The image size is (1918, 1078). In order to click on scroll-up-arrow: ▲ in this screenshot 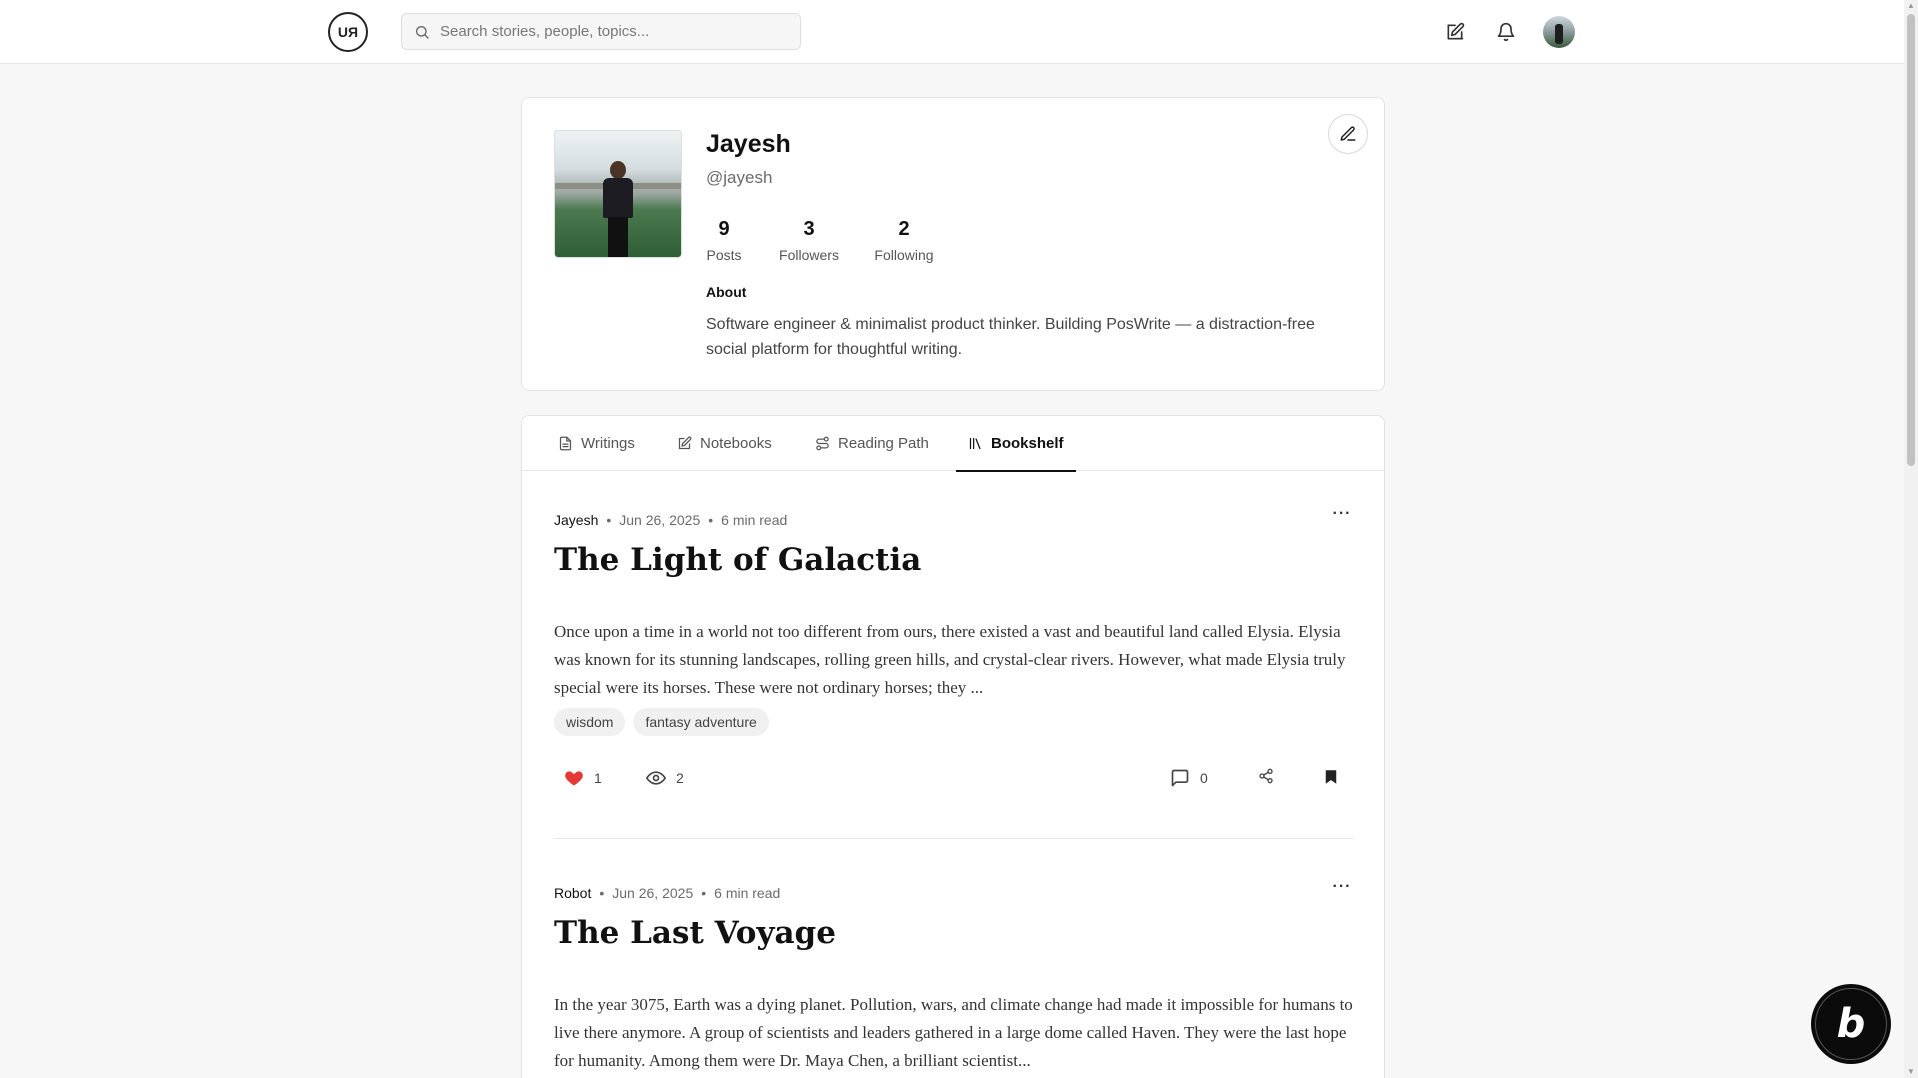, I will do `click(1911, 6)`.